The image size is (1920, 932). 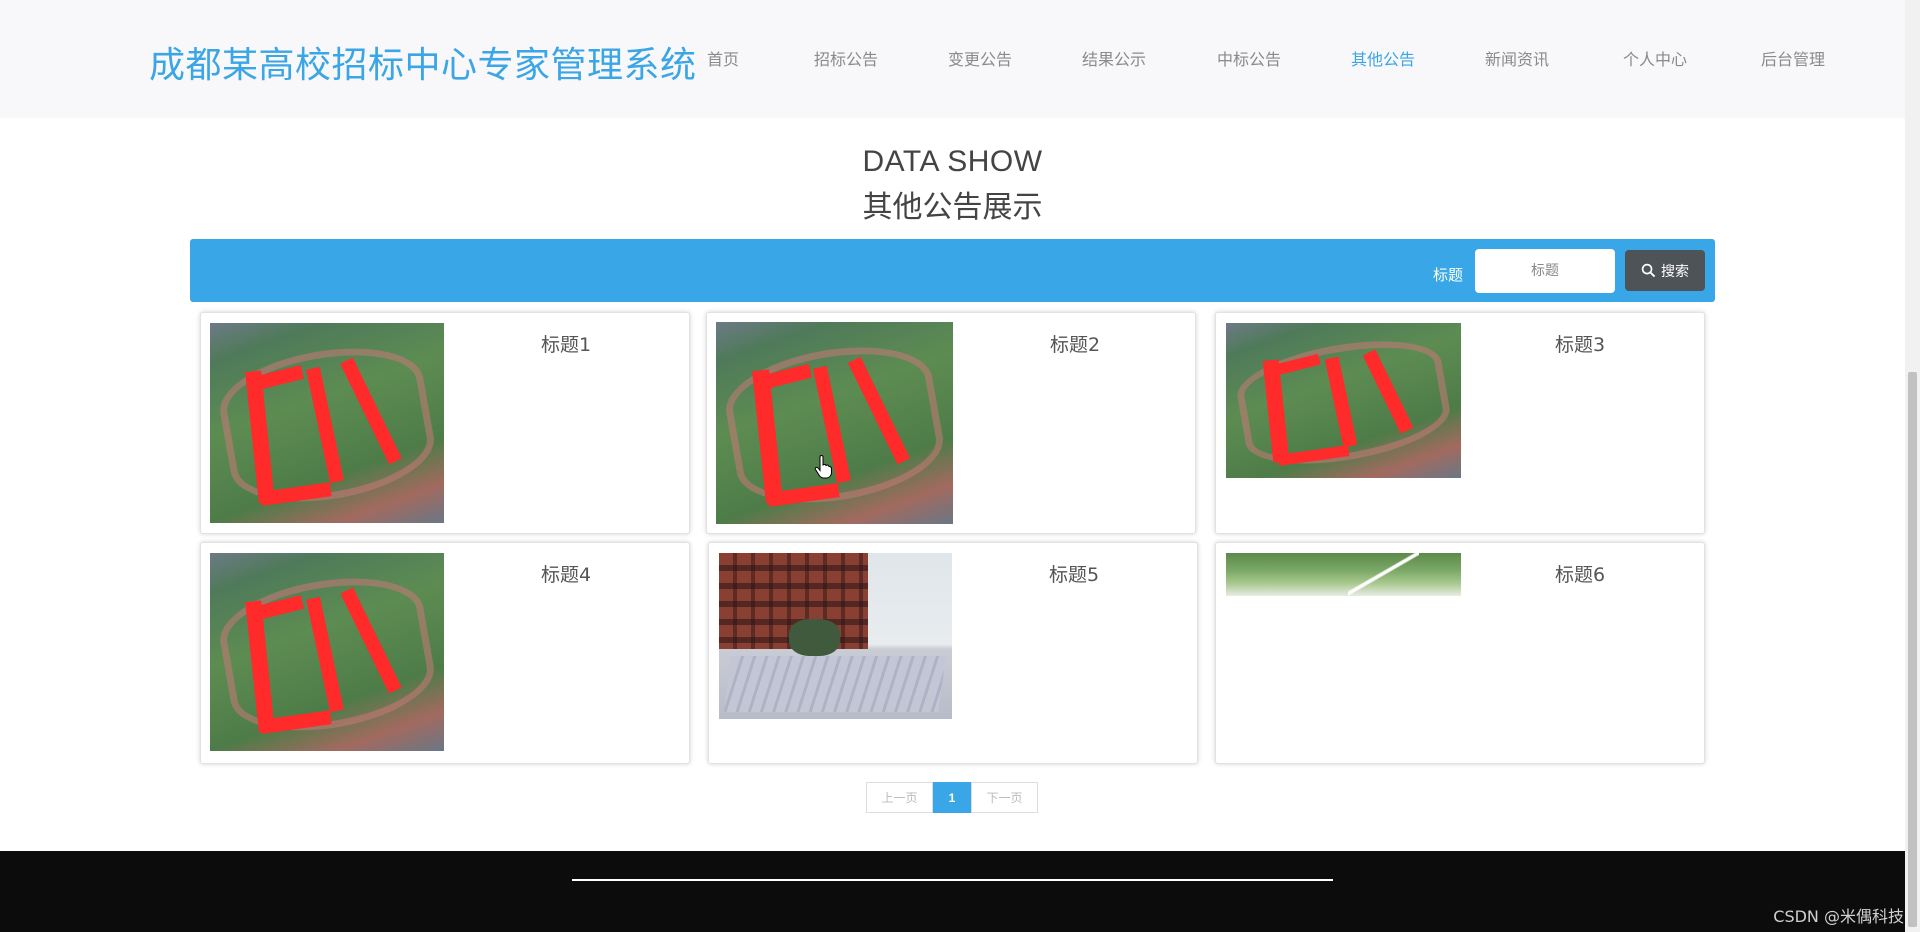 I want to click on card-title: 标题6, so click(x=1580, y=575).